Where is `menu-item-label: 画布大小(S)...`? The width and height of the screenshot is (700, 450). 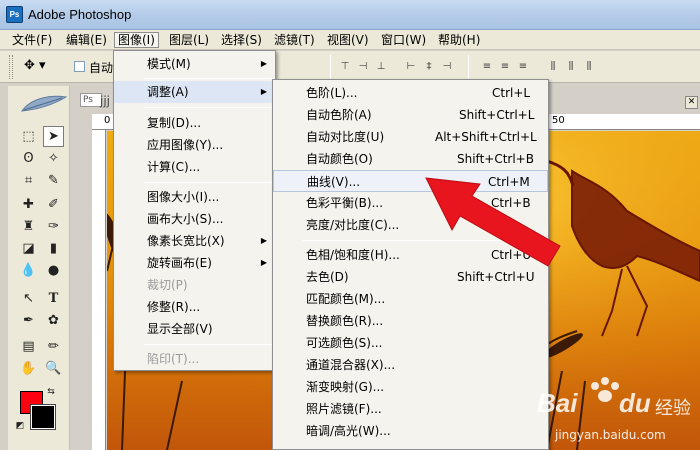 menu-item-label: 画布大小(S)... is located at coordinates (185, 219).